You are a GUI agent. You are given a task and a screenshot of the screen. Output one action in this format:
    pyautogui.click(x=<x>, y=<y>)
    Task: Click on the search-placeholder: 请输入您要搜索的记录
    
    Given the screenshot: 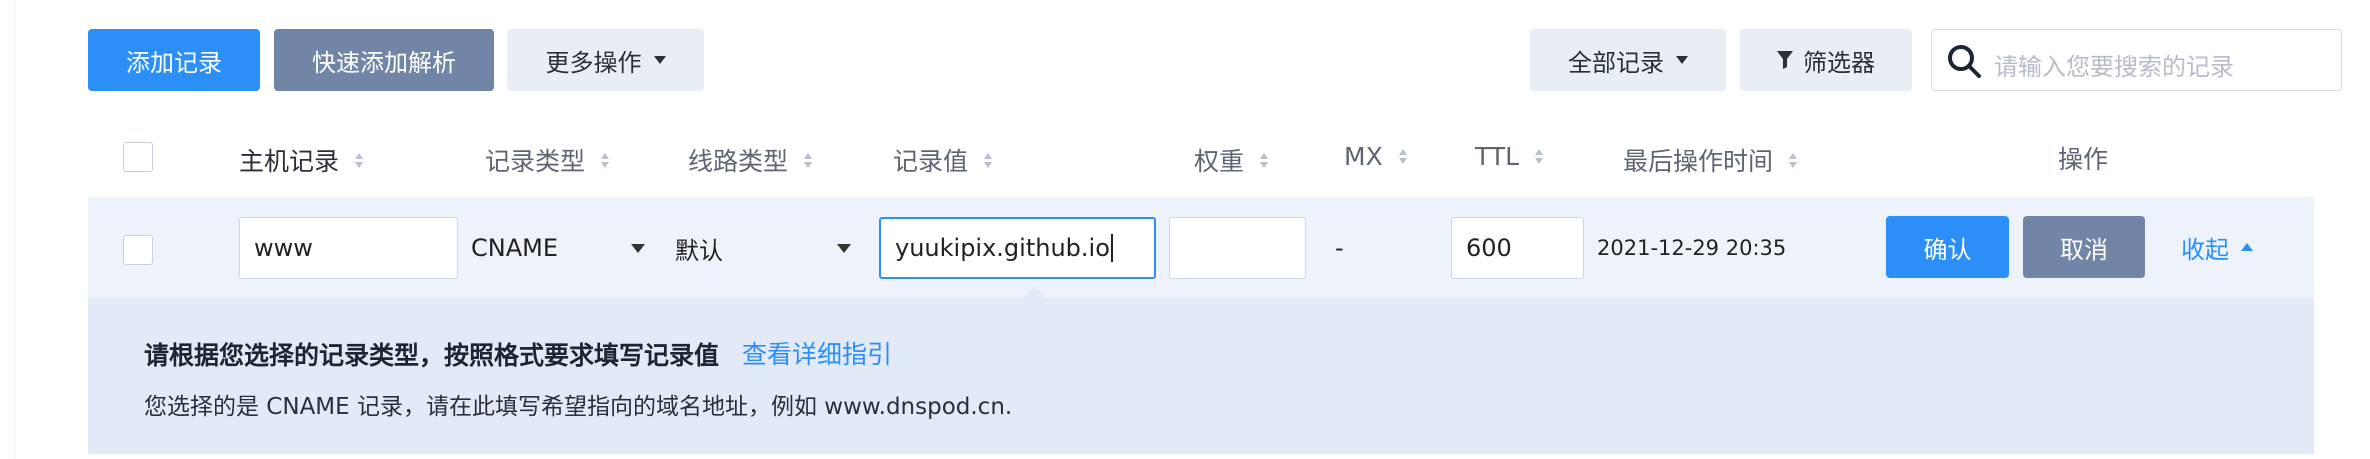 What is the action you would take?
    pyautogui.click(x=2114, y=67)
    